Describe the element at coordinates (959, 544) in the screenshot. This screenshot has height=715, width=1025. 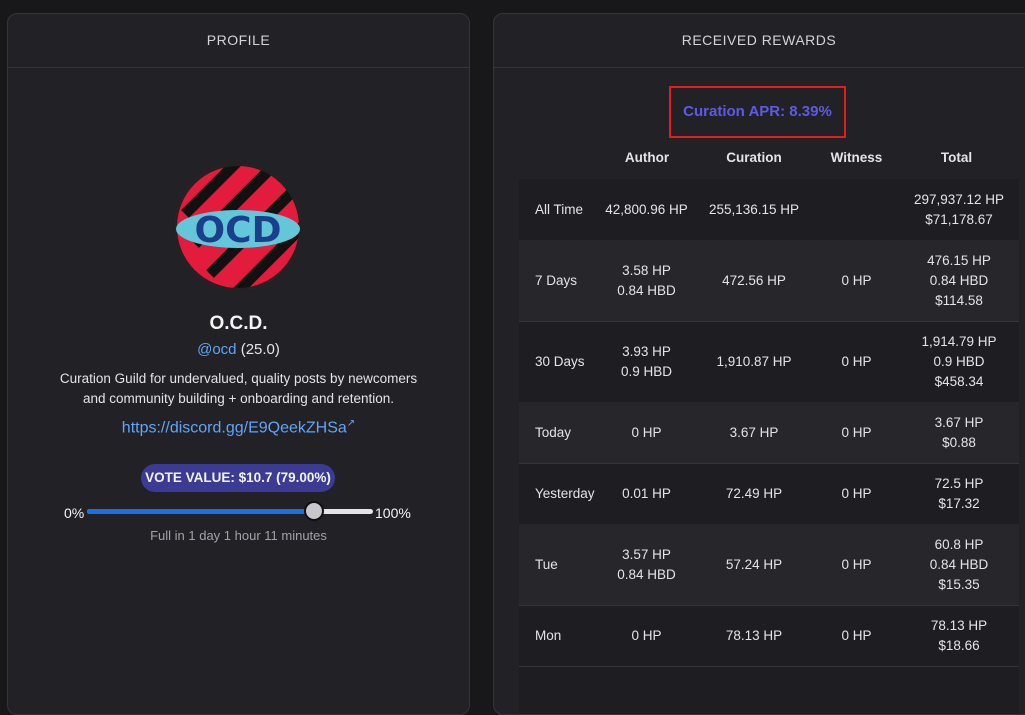
I see `cell-line: 60.8 HP` at that location.